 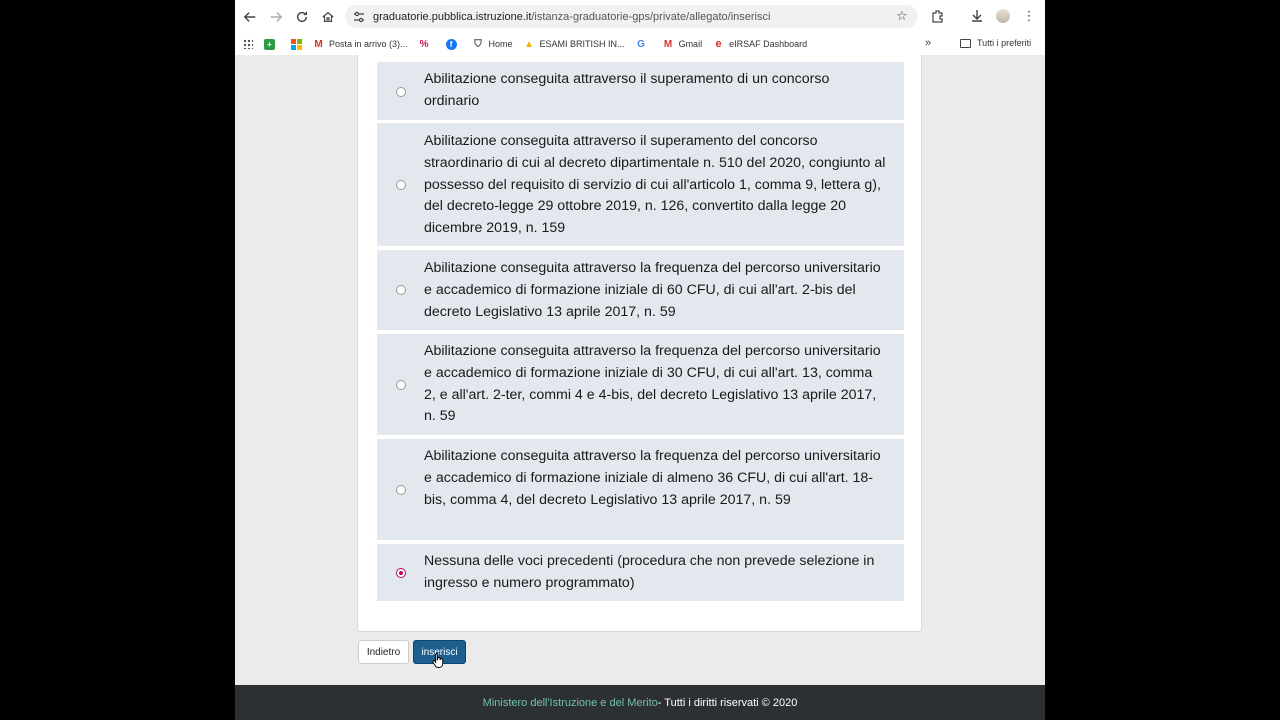 I want to click on download-icon, so click(x=977, y=16).